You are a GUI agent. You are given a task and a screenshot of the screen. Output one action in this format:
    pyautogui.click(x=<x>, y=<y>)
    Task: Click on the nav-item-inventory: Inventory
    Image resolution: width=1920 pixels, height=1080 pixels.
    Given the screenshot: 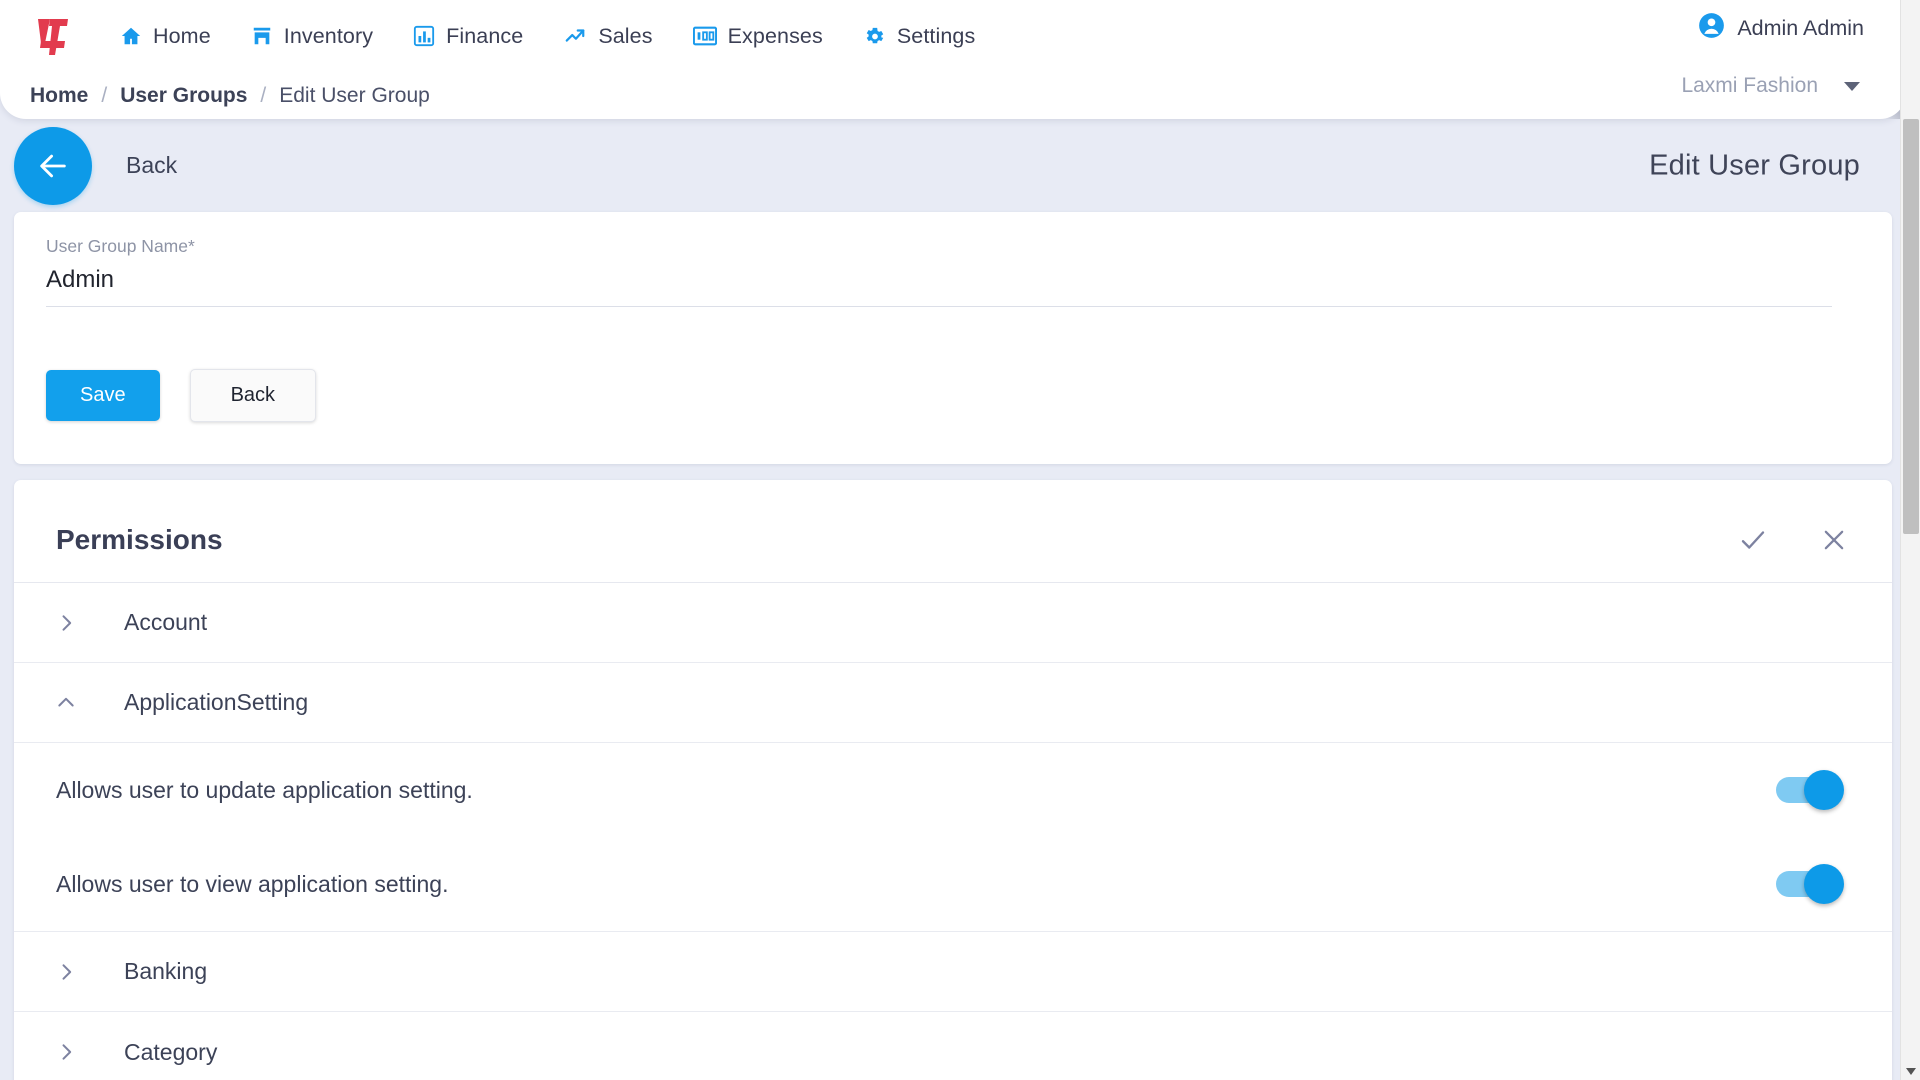 What is the action you would take?
    pyautogui.click(x=312, y=36)
    